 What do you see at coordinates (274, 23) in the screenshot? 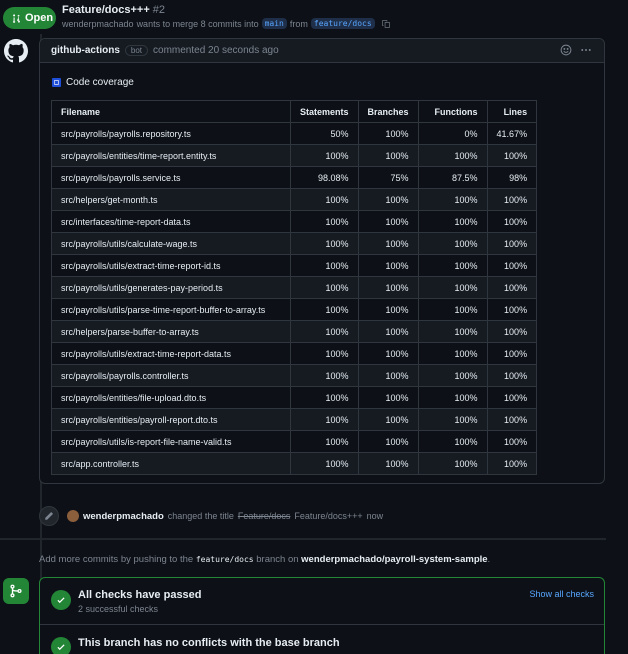
I see `base-branch: main` at bounding box center [274, 23].